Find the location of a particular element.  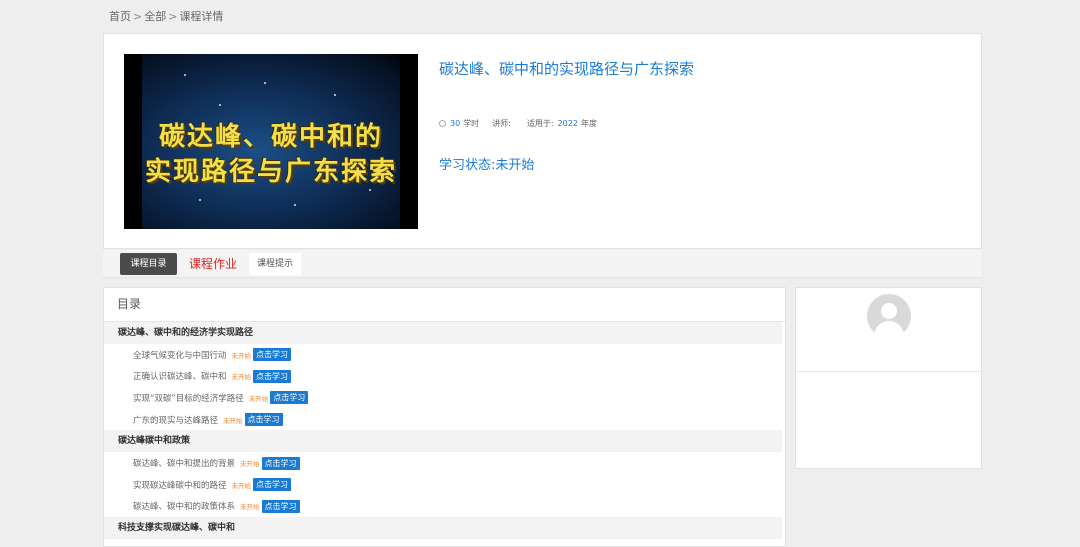

tab-course-tips: 课程提示 is located at coordinates (275, 264).